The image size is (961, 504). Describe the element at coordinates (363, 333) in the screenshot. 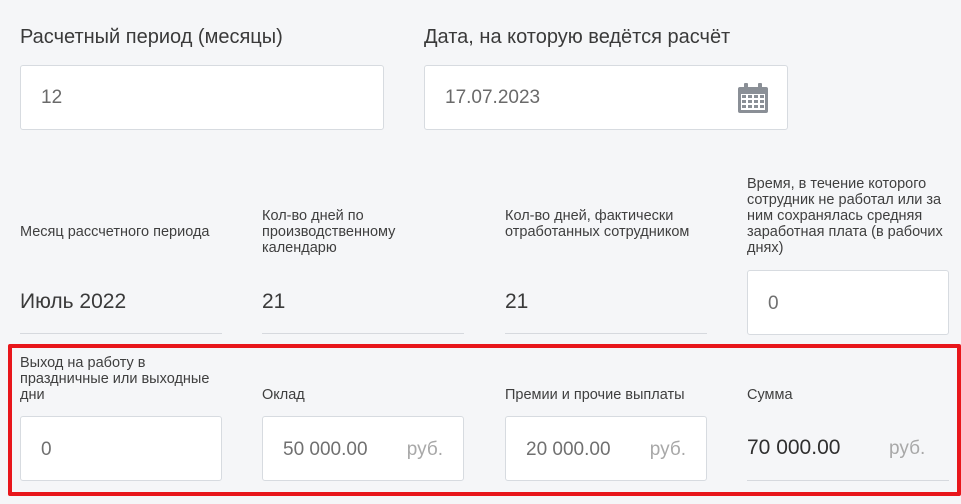

I see `calendar-days-underline` at that location.